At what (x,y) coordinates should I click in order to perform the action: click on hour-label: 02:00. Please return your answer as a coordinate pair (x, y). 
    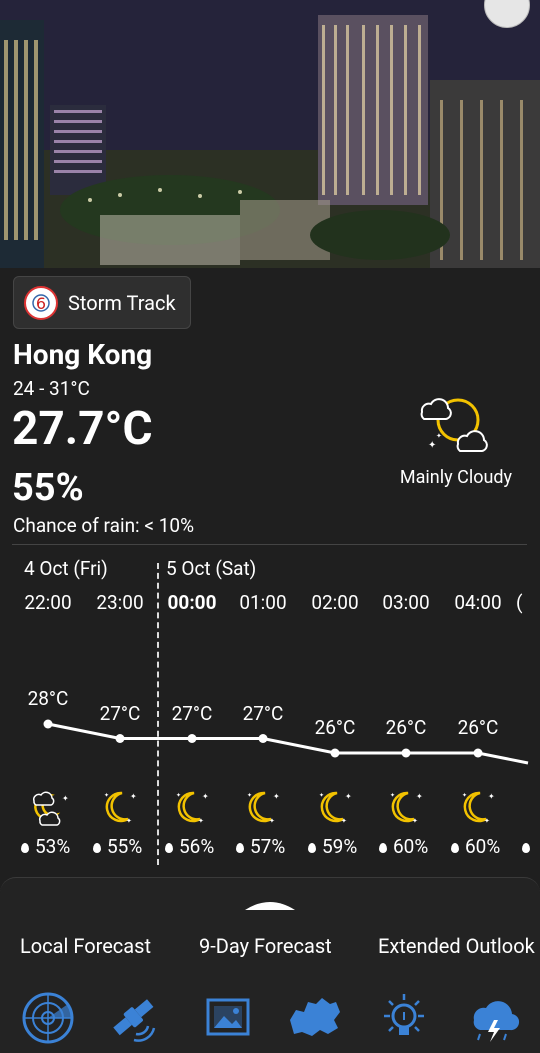
    Looking at the image, I should click on (335, 602).